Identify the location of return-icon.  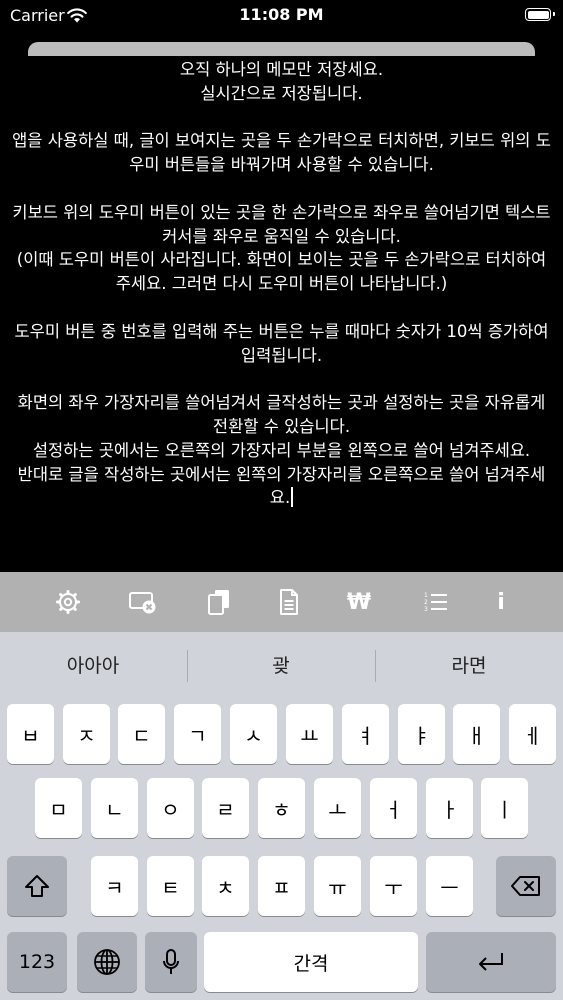
(491, 962).